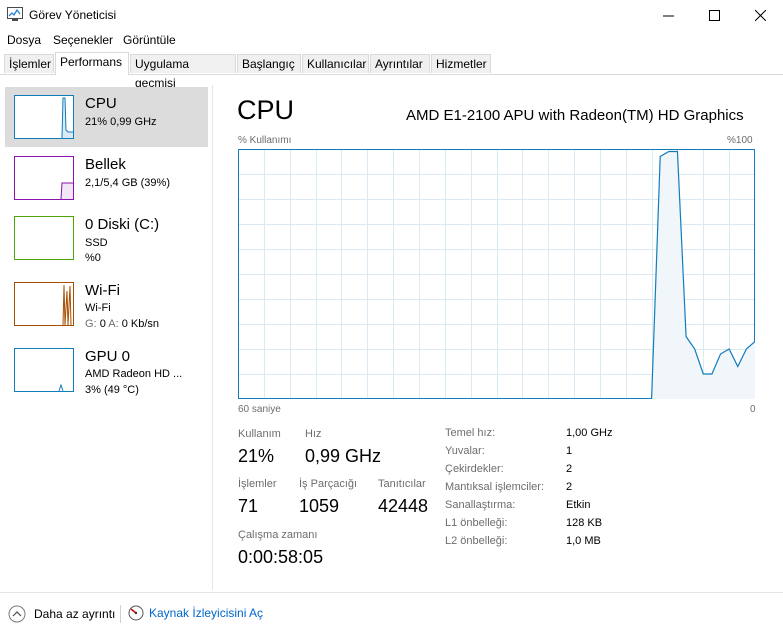 This screenshot has height=640, width=783. I want to click on title-bar: Görev Yöneticisi, so click(391, 15).